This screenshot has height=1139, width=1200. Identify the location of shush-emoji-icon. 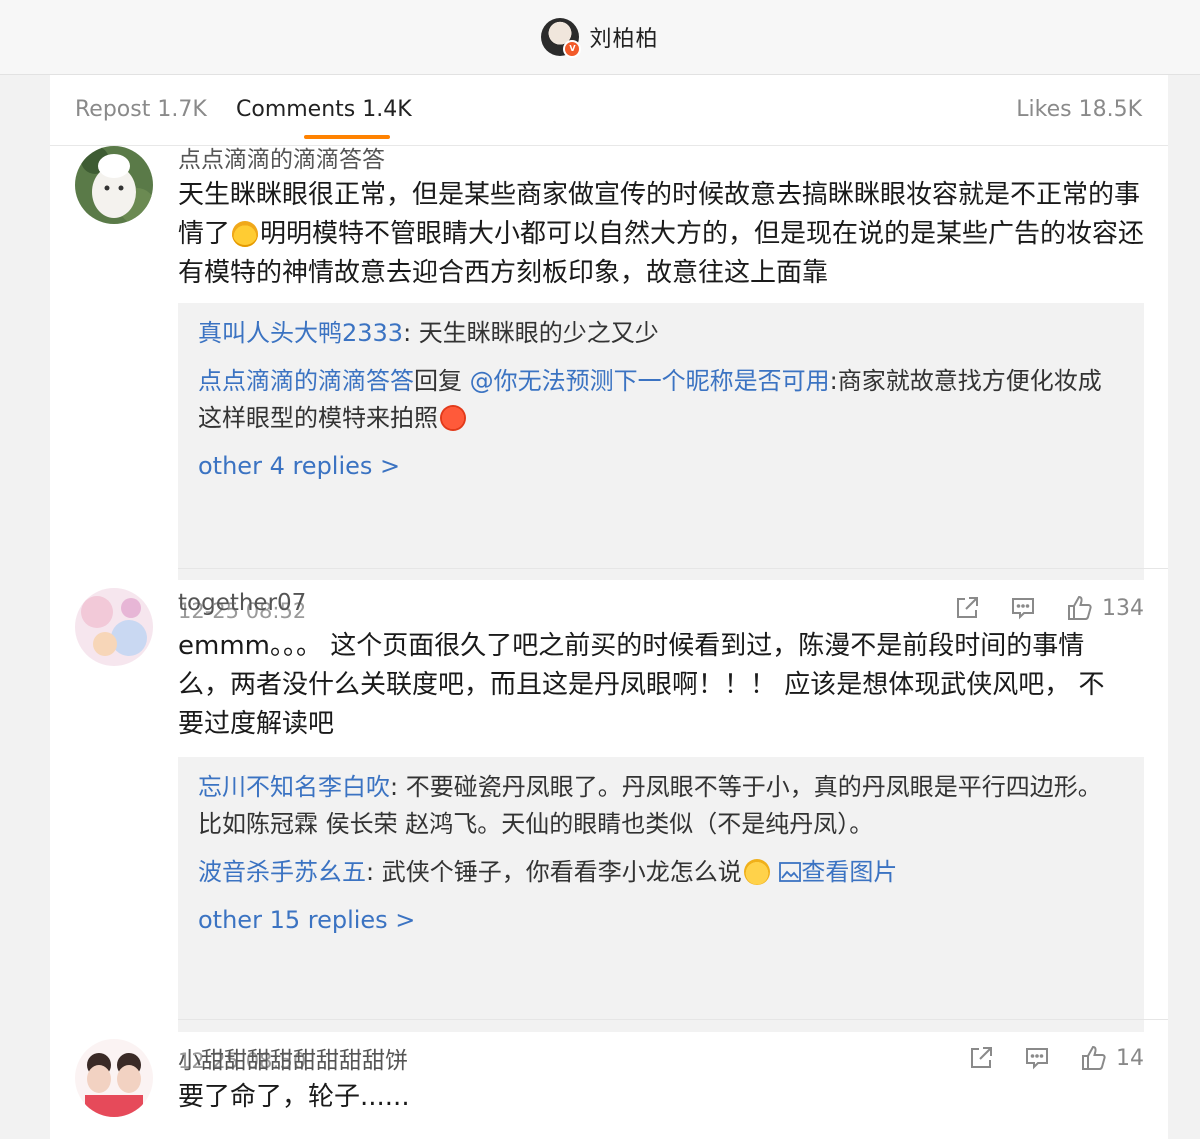
(756, 872).